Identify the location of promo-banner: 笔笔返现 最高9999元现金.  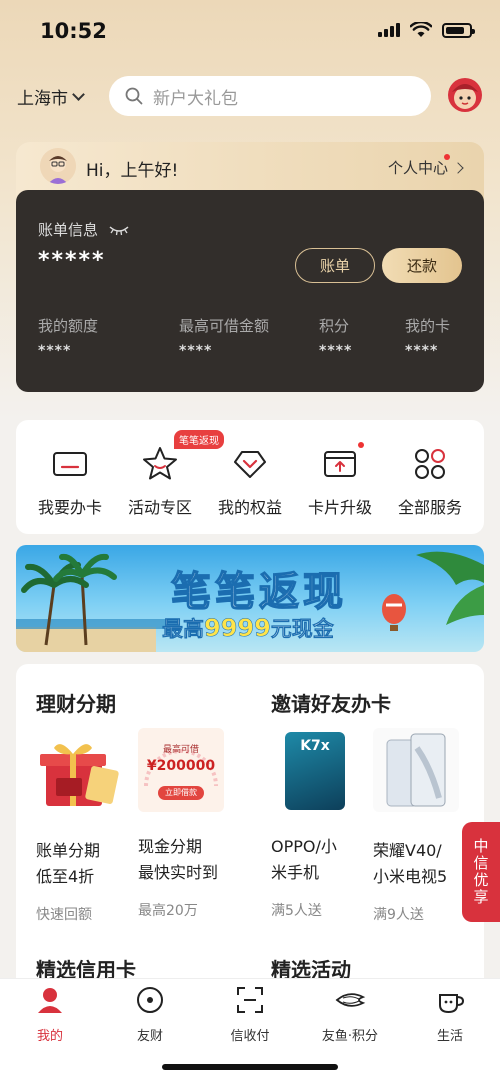
(250, 598).